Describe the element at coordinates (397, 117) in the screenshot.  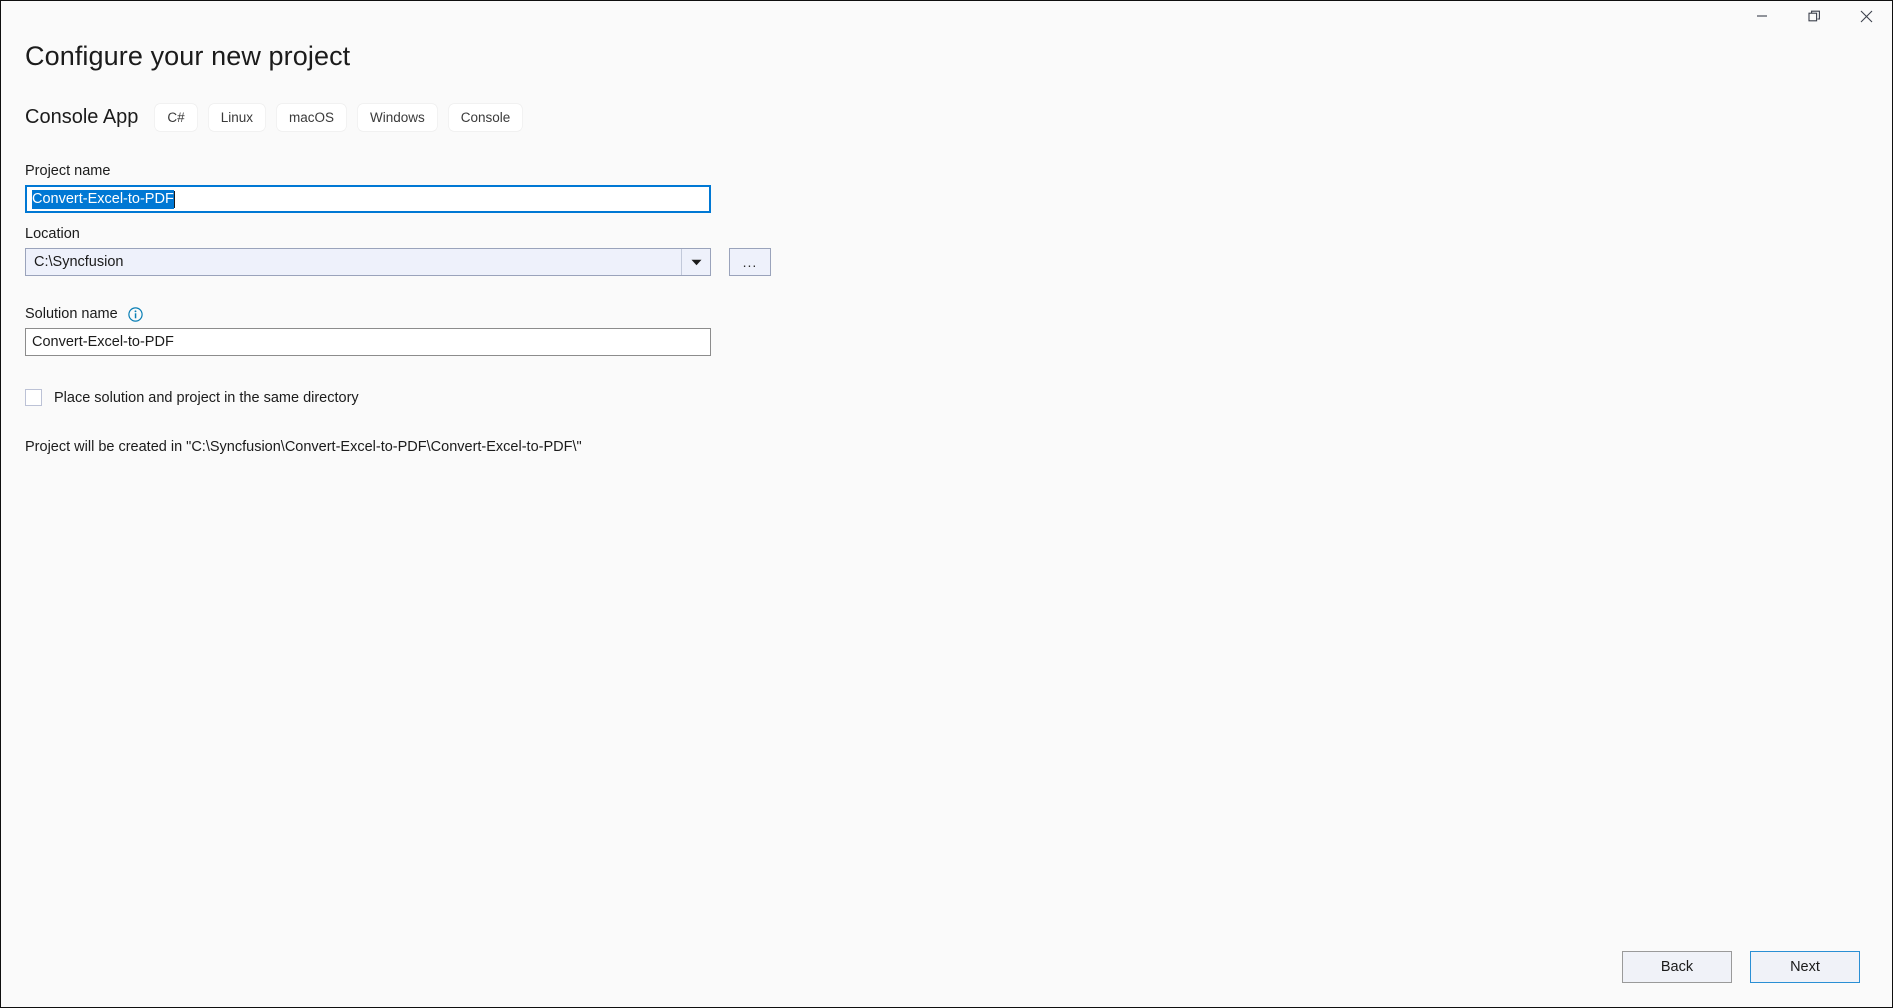
I see `tag-windows: Windows` at that location.